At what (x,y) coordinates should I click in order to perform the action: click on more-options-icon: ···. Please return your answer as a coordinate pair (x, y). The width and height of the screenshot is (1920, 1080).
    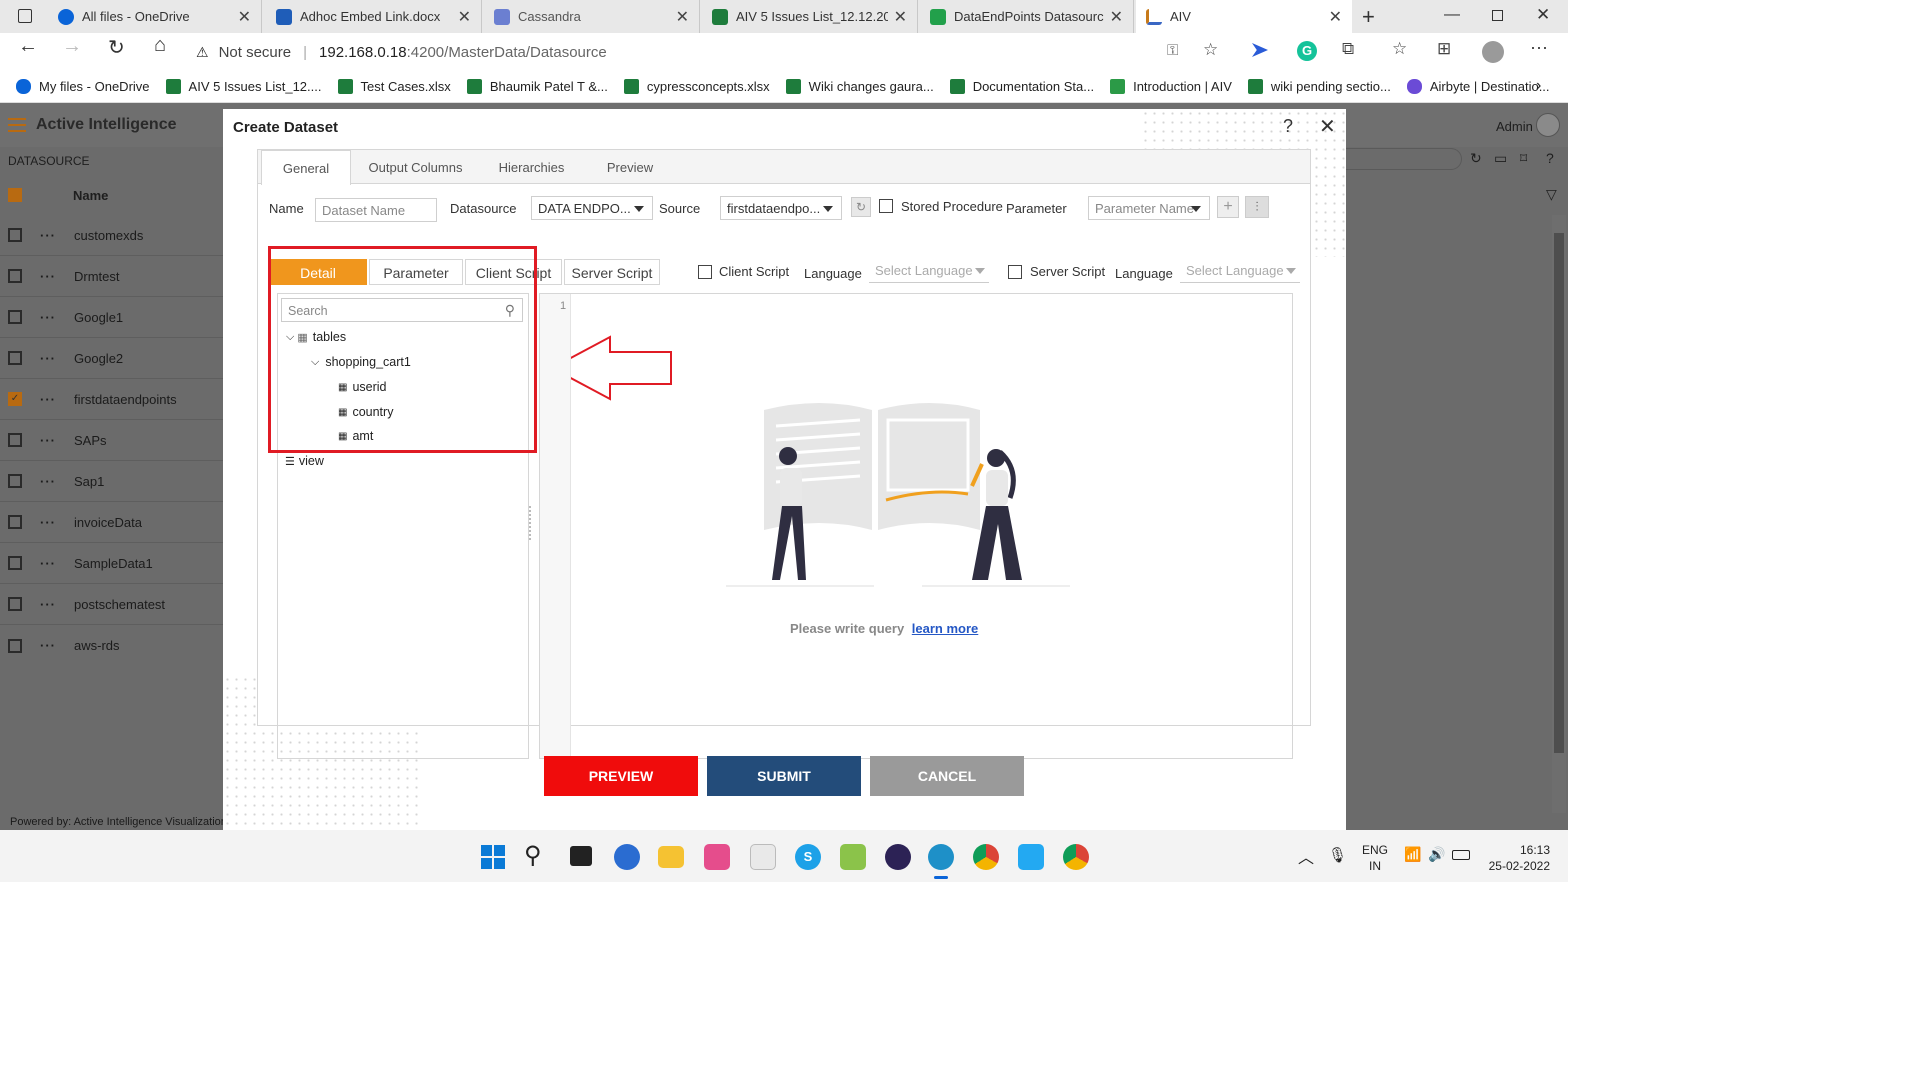
    Looking at the image, I should click on (1539, 47).